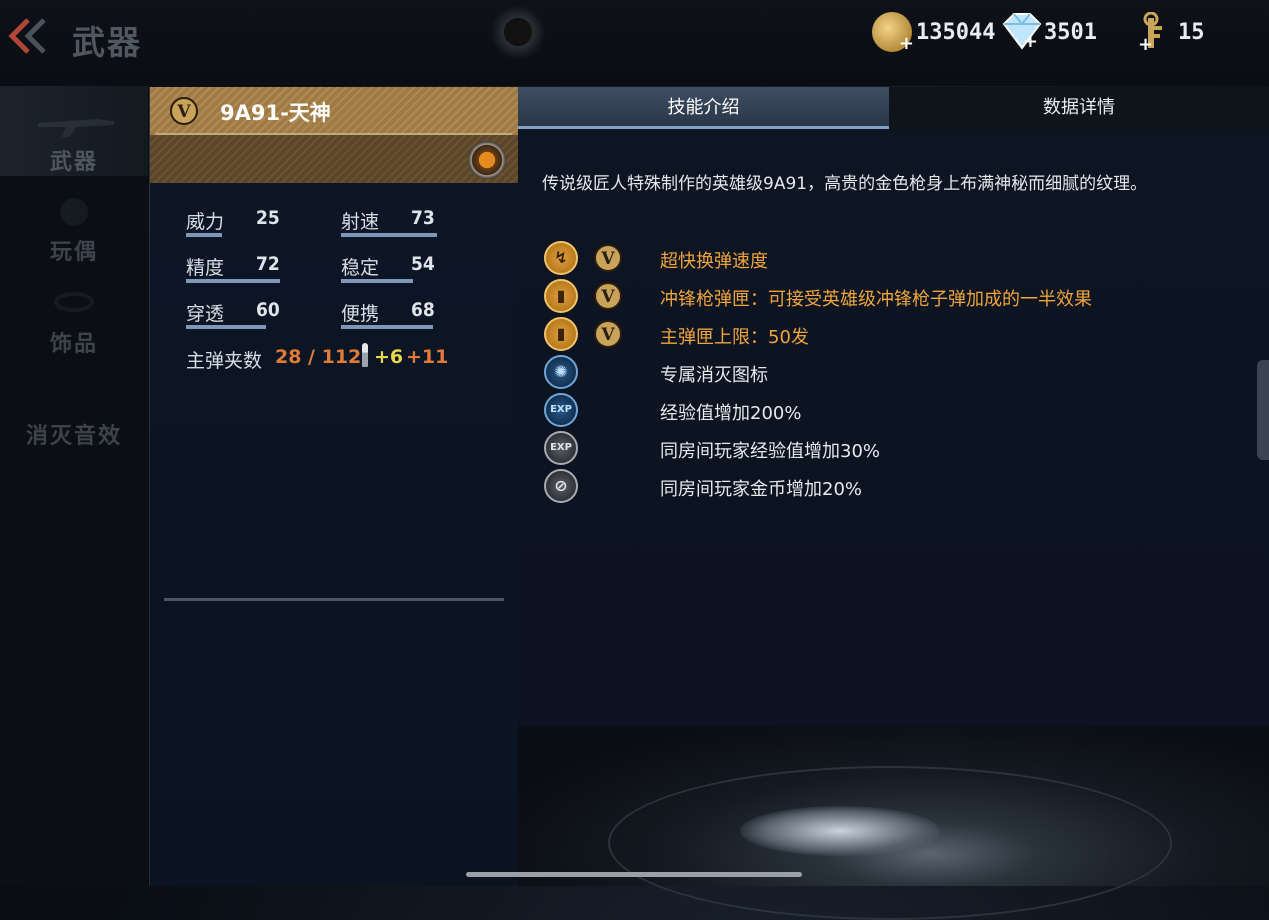 The height and width of the screenshot is (920, 1269). What do you see at coordinates (761, 489) in the screenshot?
I see `skill-text: 同房间玩家金币增加20%` at bounding box center [761, 489].